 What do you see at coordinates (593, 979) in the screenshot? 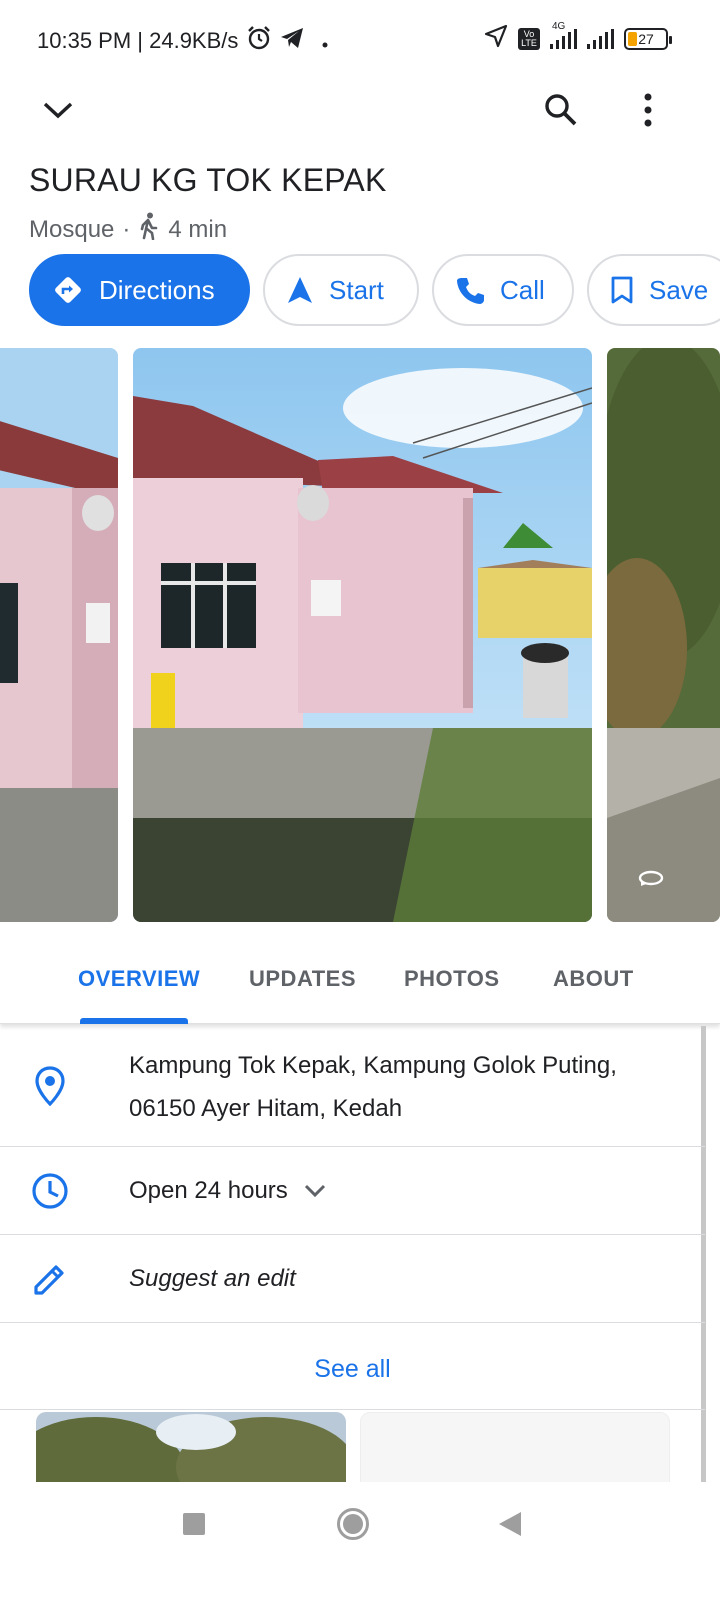
I see `tab-about: ABOUT` at bounding box center [593, 979].